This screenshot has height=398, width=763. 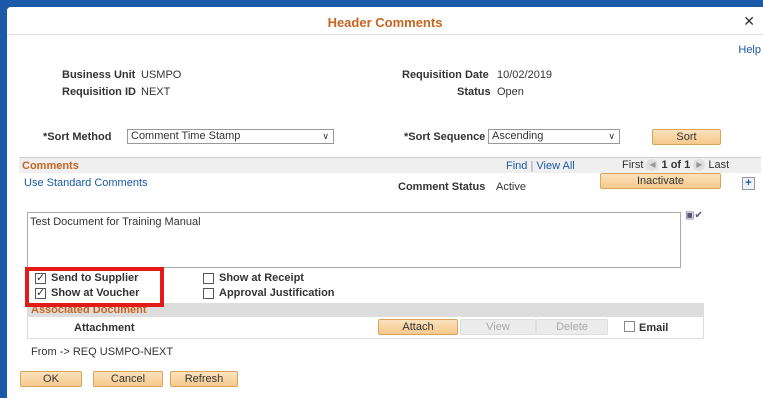 What do you see at coordinates (86, 183) in the screenshot?
I see `use-standard-comments-link: Use Standard Comments` at bounding box center [86, 183].